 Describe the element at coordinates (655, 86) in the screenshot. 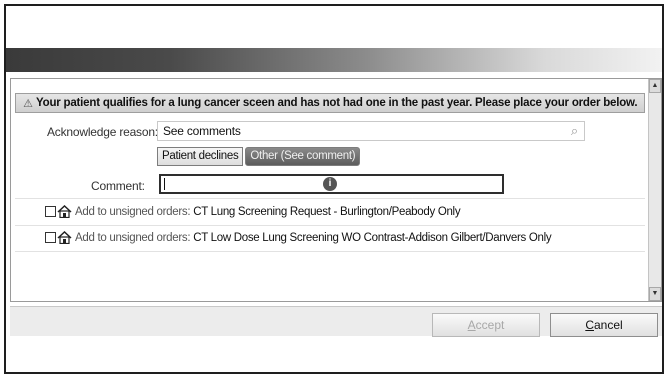

I see `scroll-up-icon: ▲` at that location.